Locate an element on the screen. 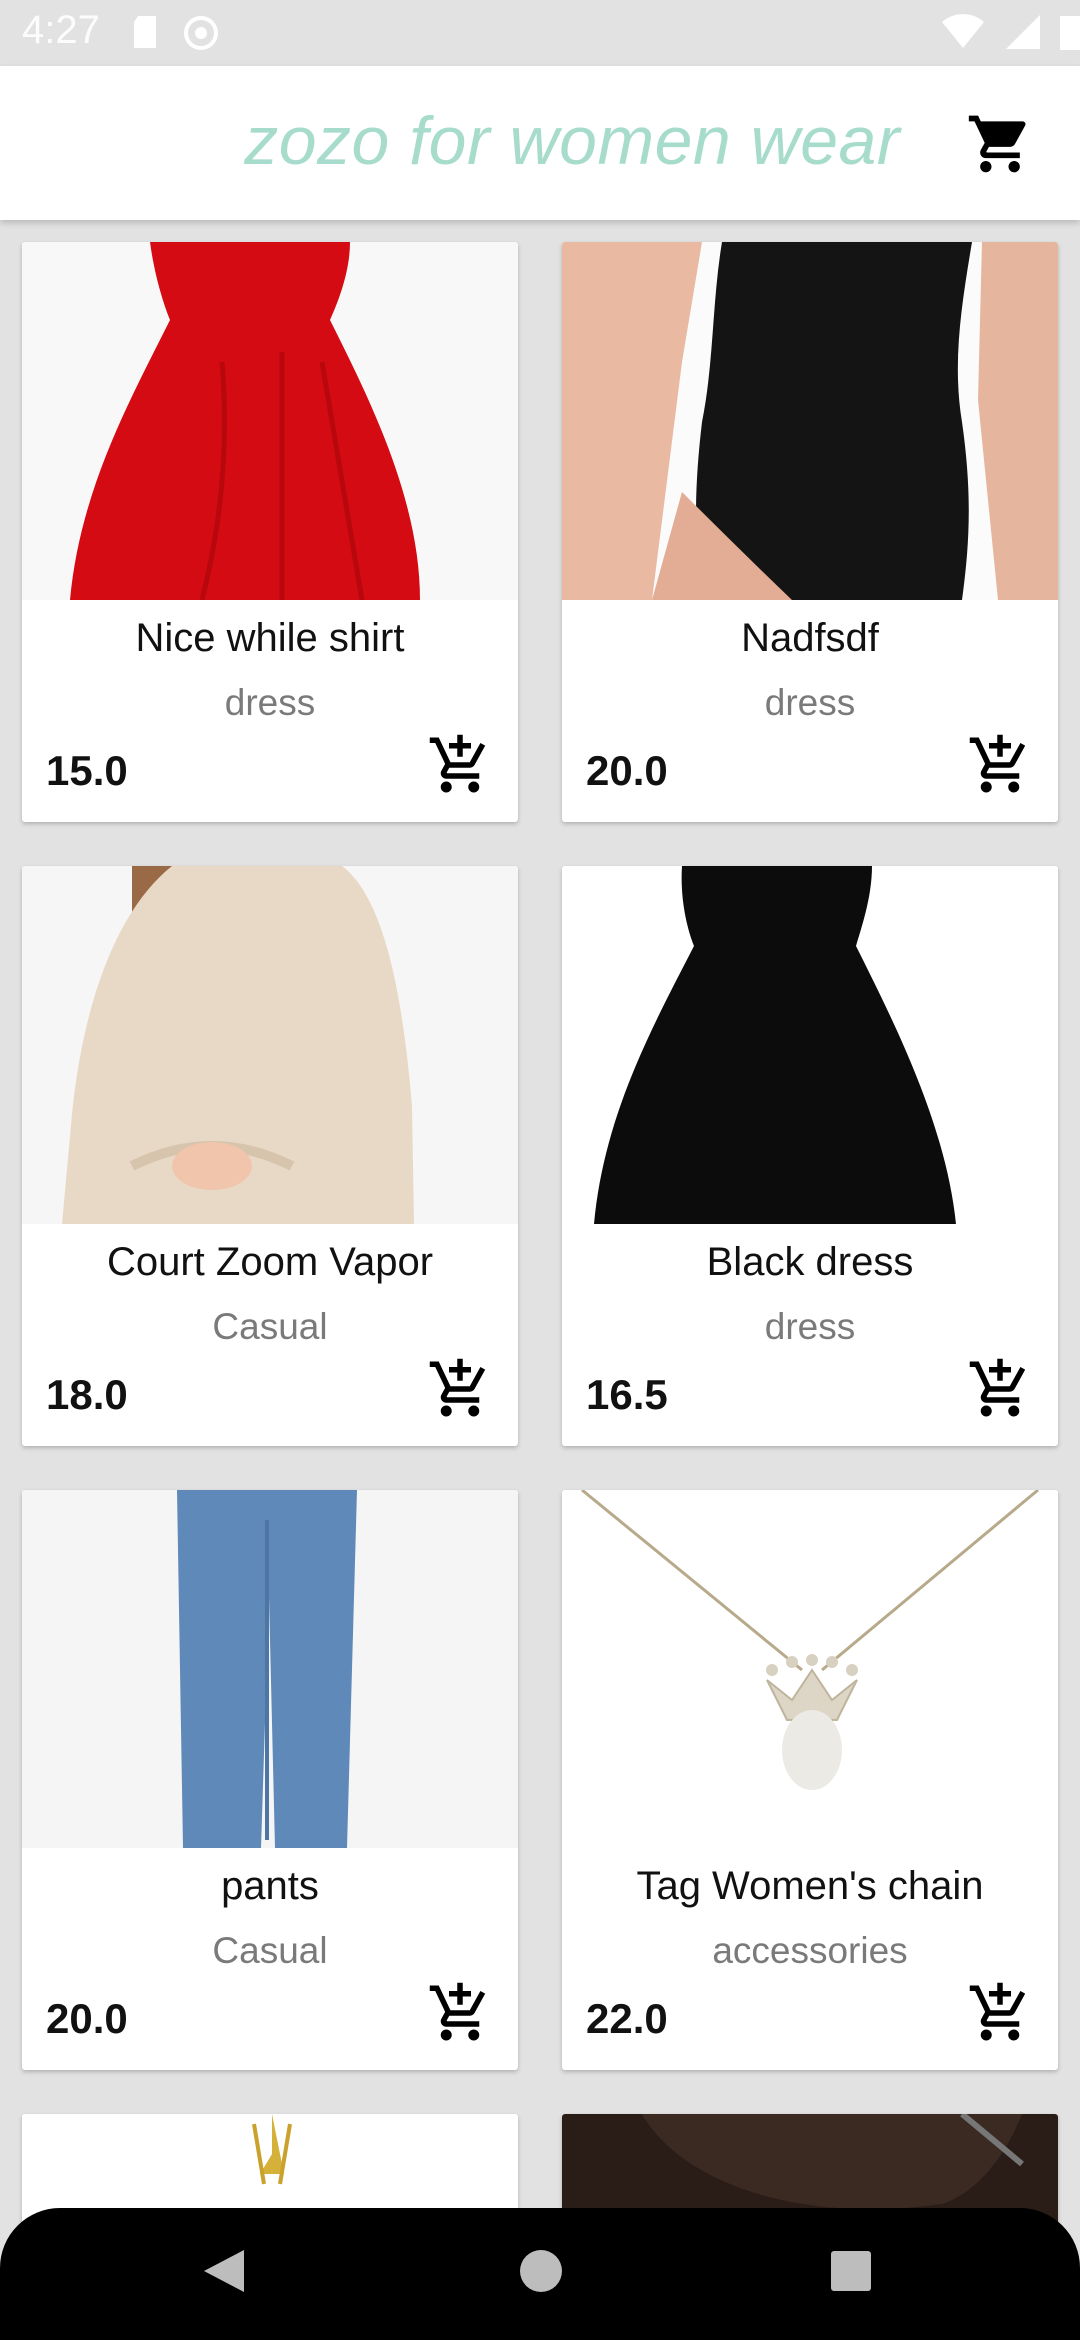 The width and height of the screenshot is (1080, 2340). product-name: pants is located at coordinates (270, 1886).